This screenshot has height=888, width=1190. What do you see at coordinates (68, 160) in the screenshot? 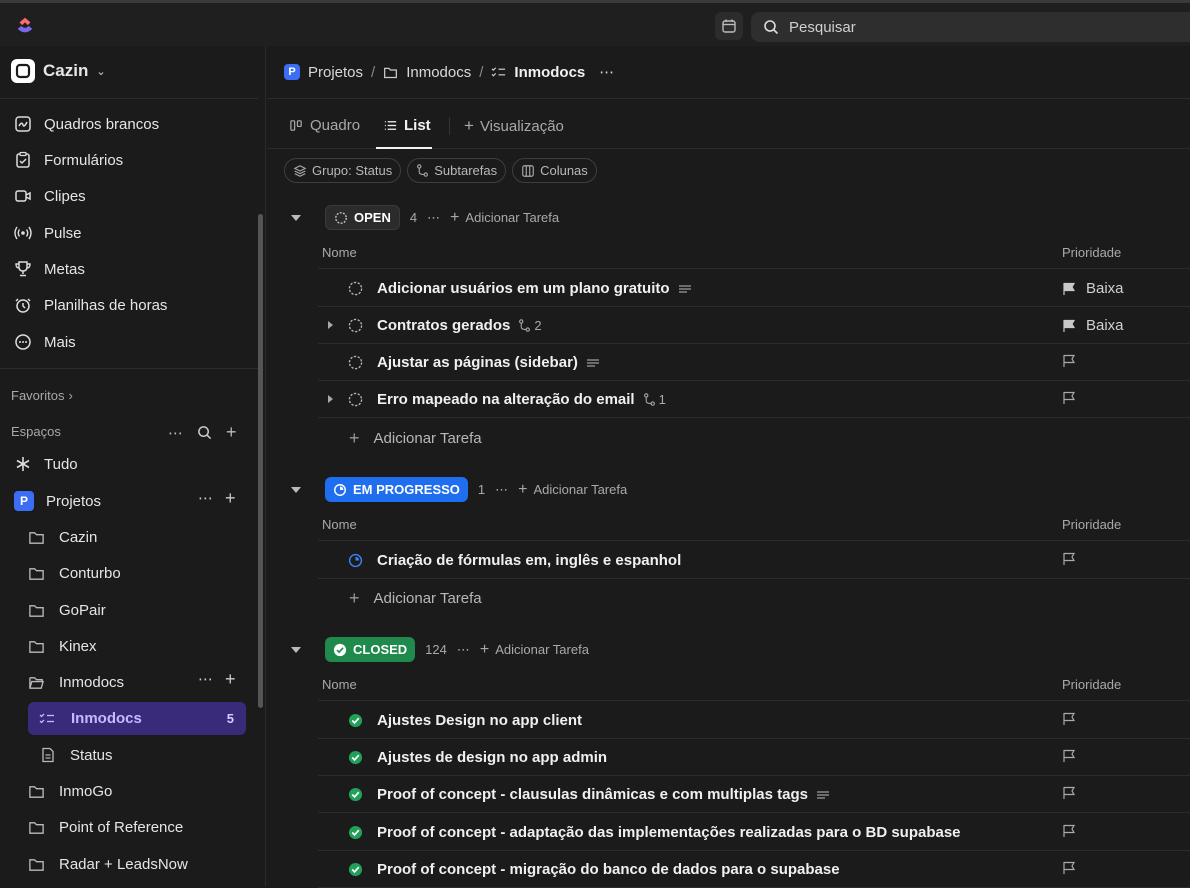
I see `nav-item-forms: Formulários` at bounding box center [68, 160].